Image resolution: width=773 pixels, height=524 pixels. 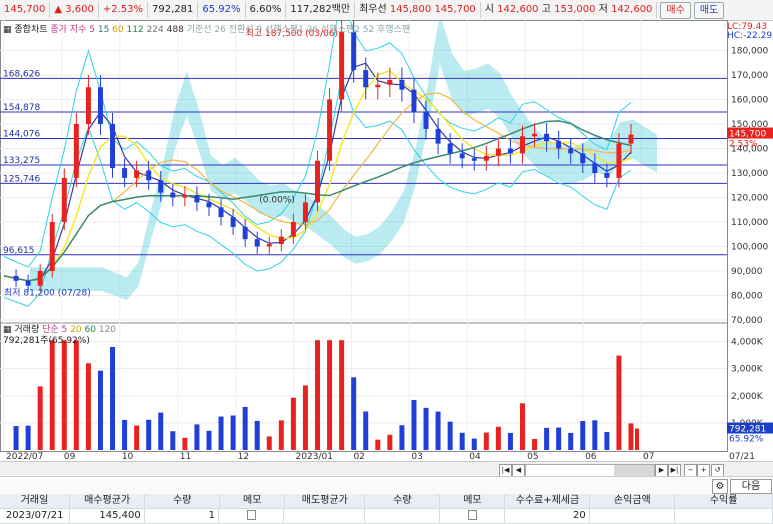 I want to click on price-tick-label: 80,000, so click(x=747, y=297).